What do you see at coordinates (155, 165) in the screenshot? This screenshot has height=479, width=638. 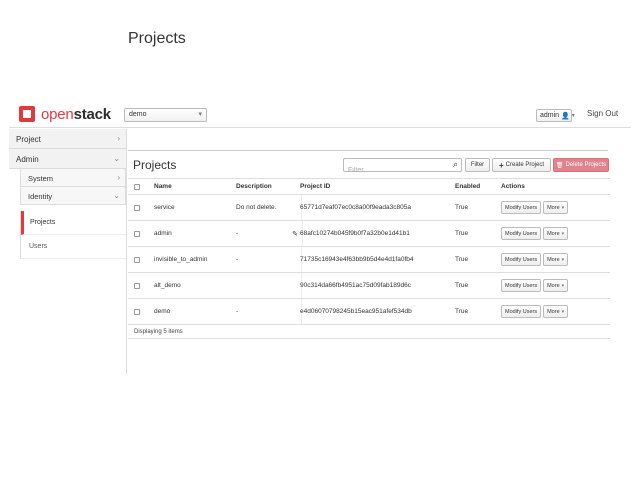 I see `table-title: Projects` at bounding box center [155, 165].